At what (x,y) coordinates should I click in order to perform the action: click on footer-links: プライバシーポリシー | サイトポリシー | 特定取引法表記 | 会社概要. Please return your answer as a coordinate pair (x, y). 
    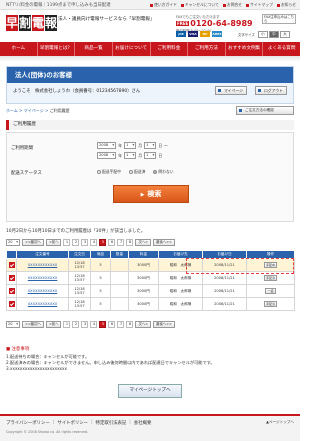
    Looking at the image, I should click on (79, 423).